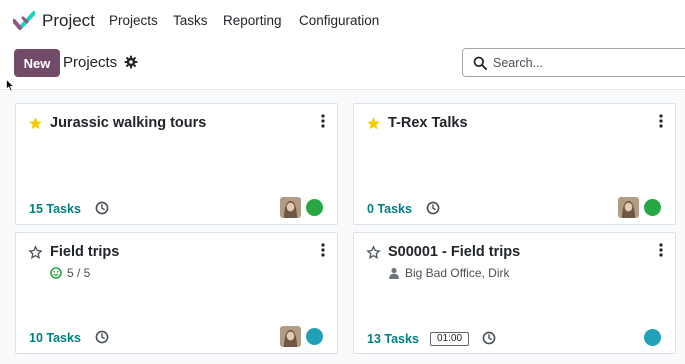  I want to click on tasks-count-link: 15 Tasks, so click(55, 209).